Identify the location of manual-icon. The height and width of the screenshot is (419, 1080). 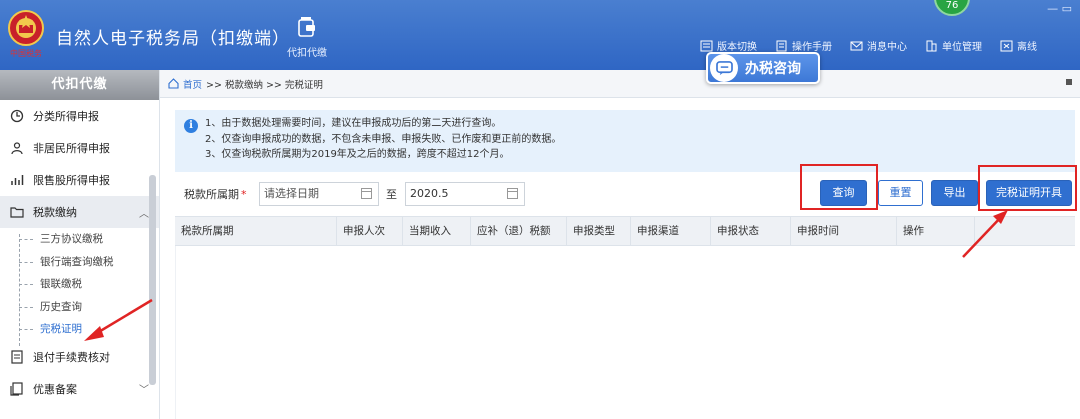
(781, 45).